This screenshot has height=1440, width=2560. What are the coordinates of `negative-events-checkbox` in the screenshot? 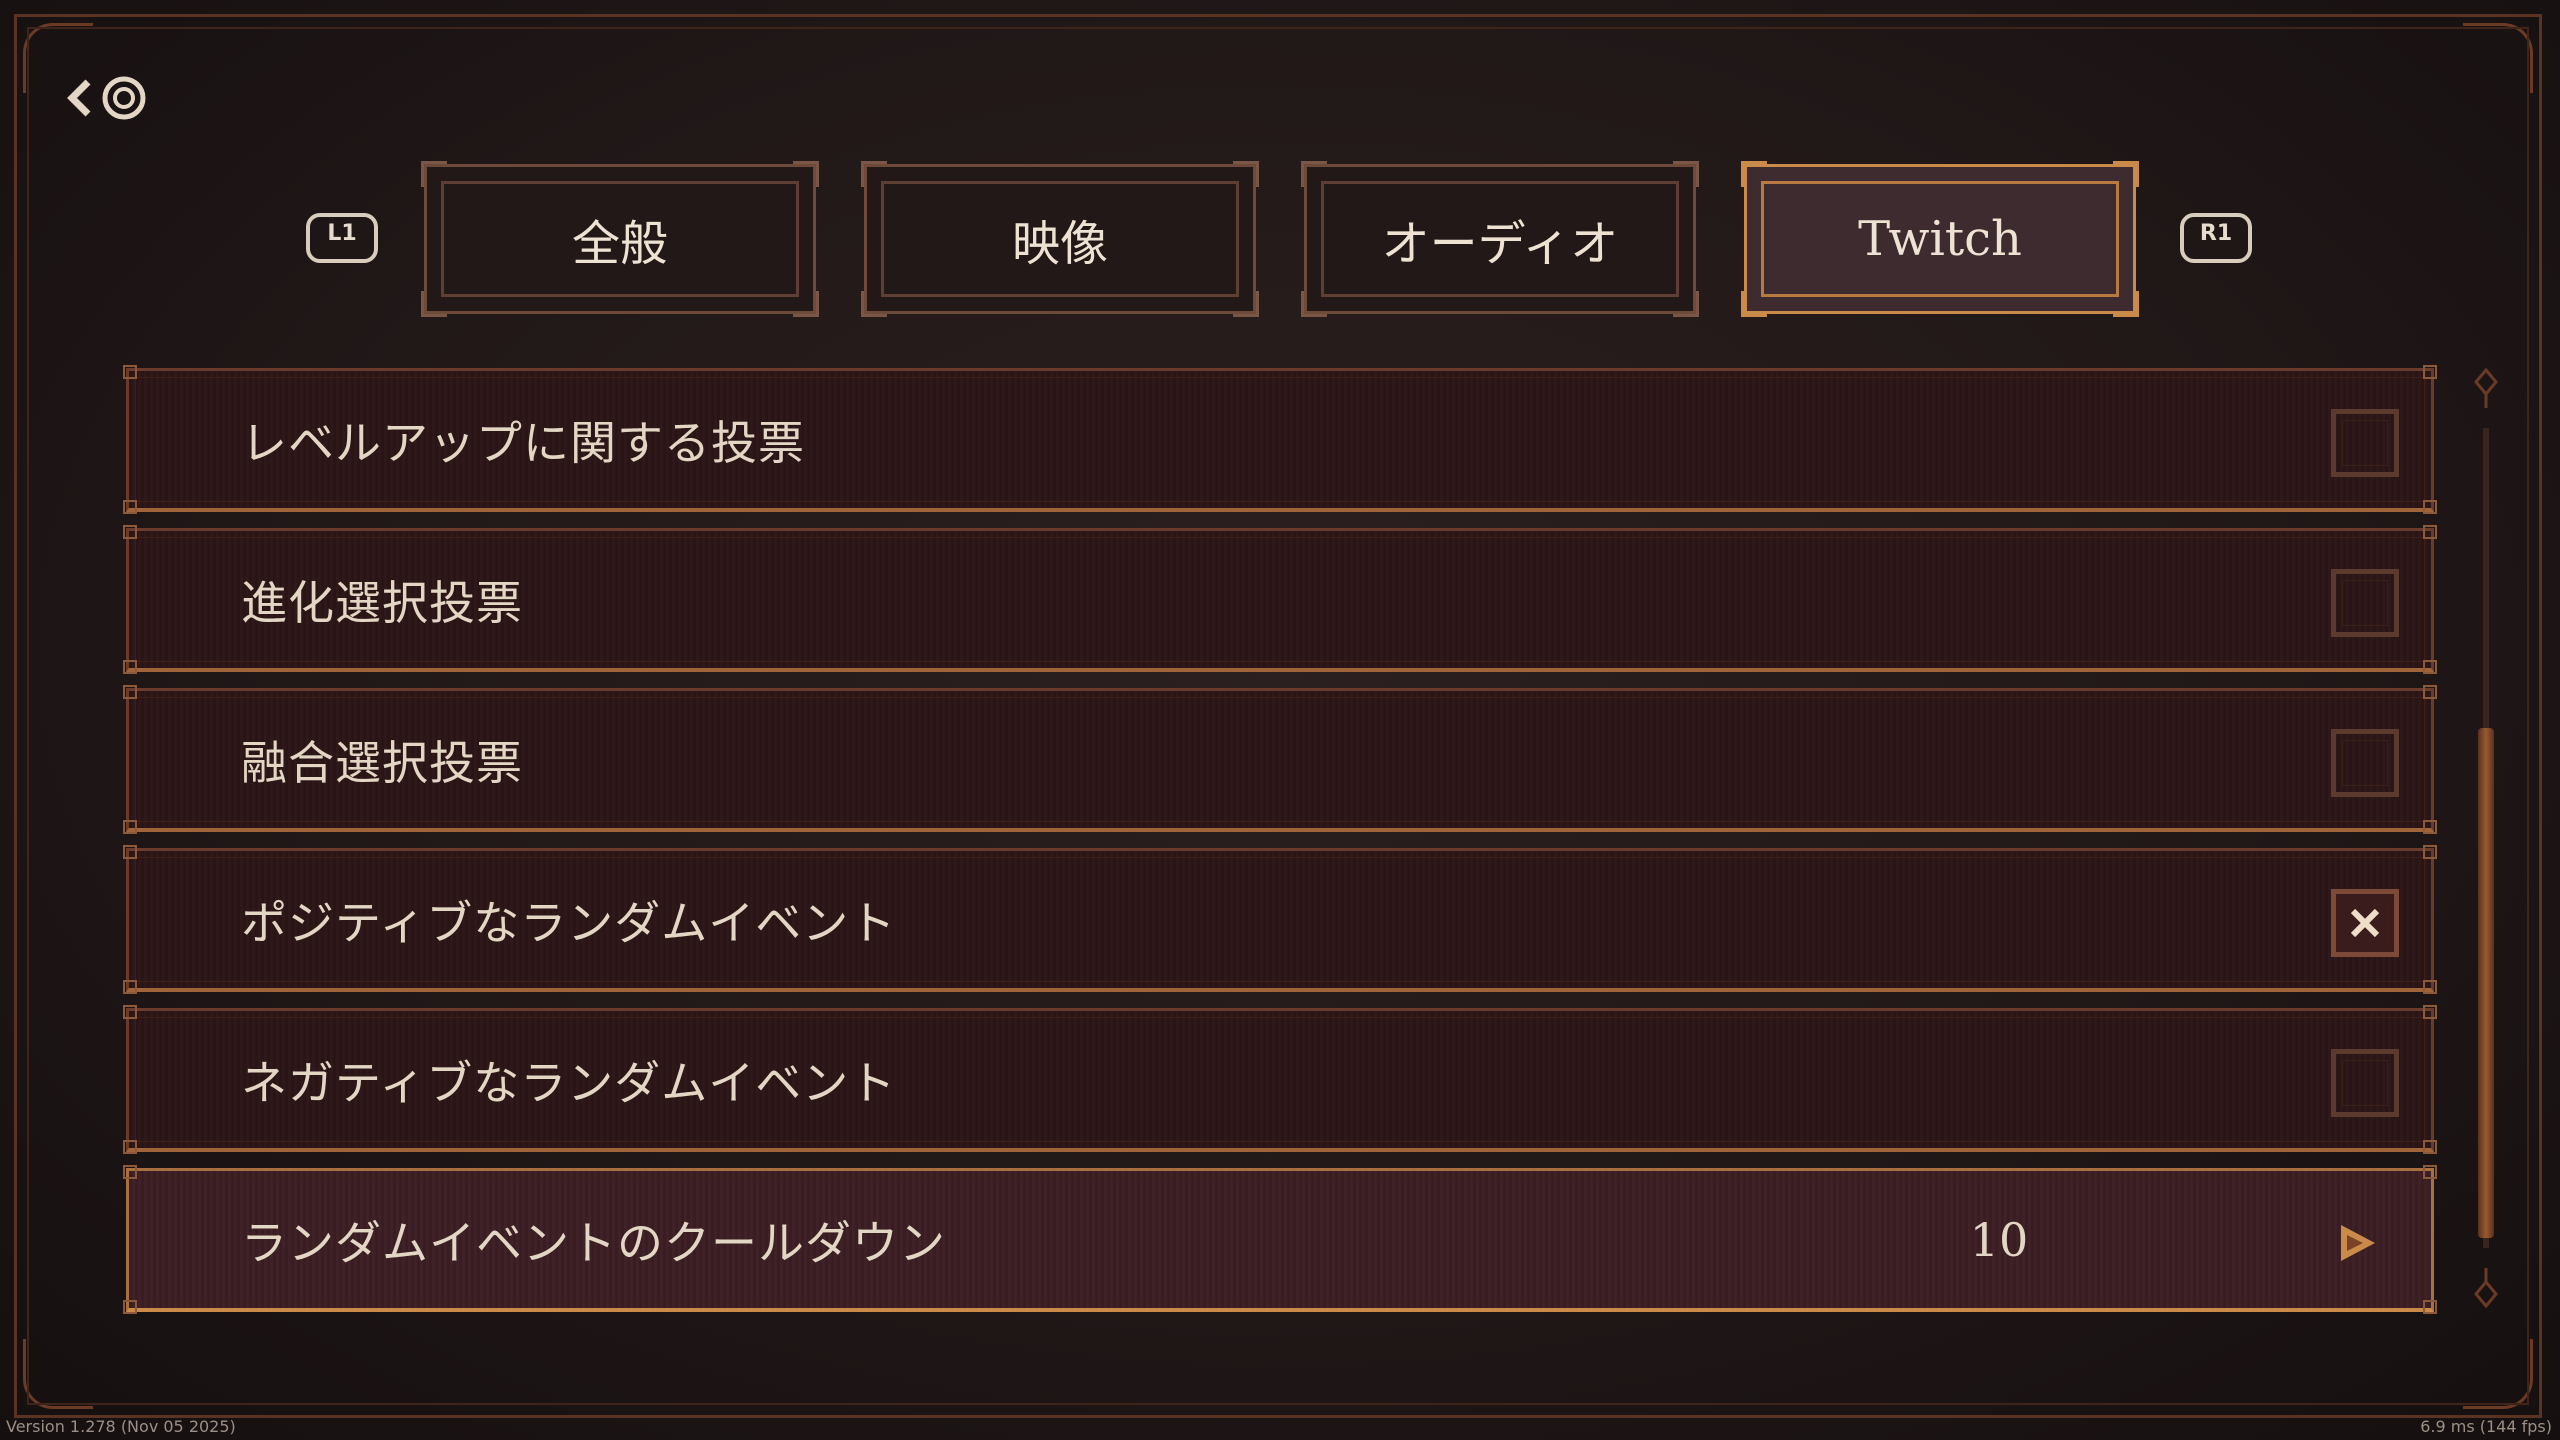 It's located at (2365, 1083).